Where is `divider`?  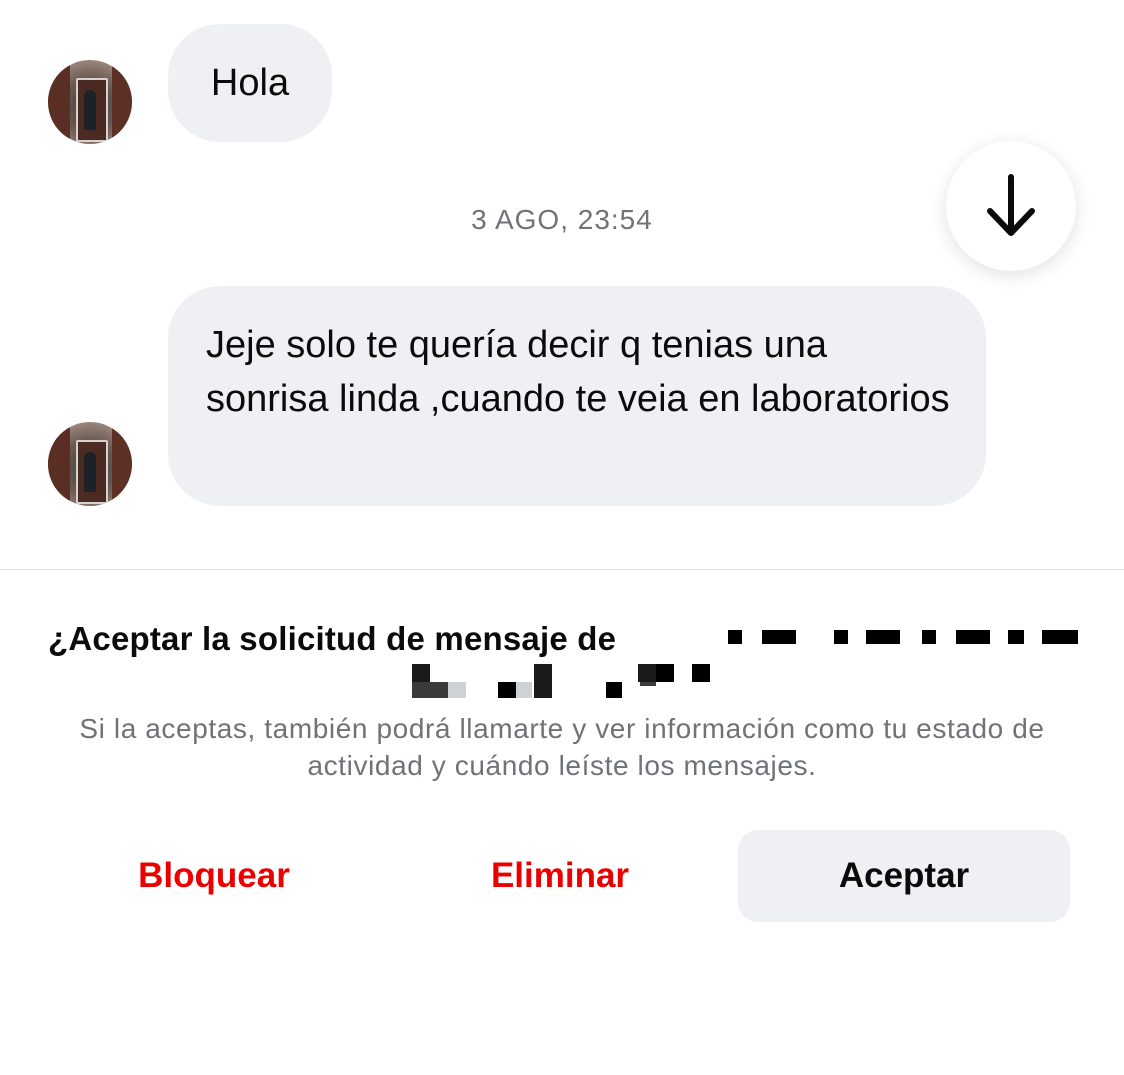 divider is located at coordinates (562, 569).